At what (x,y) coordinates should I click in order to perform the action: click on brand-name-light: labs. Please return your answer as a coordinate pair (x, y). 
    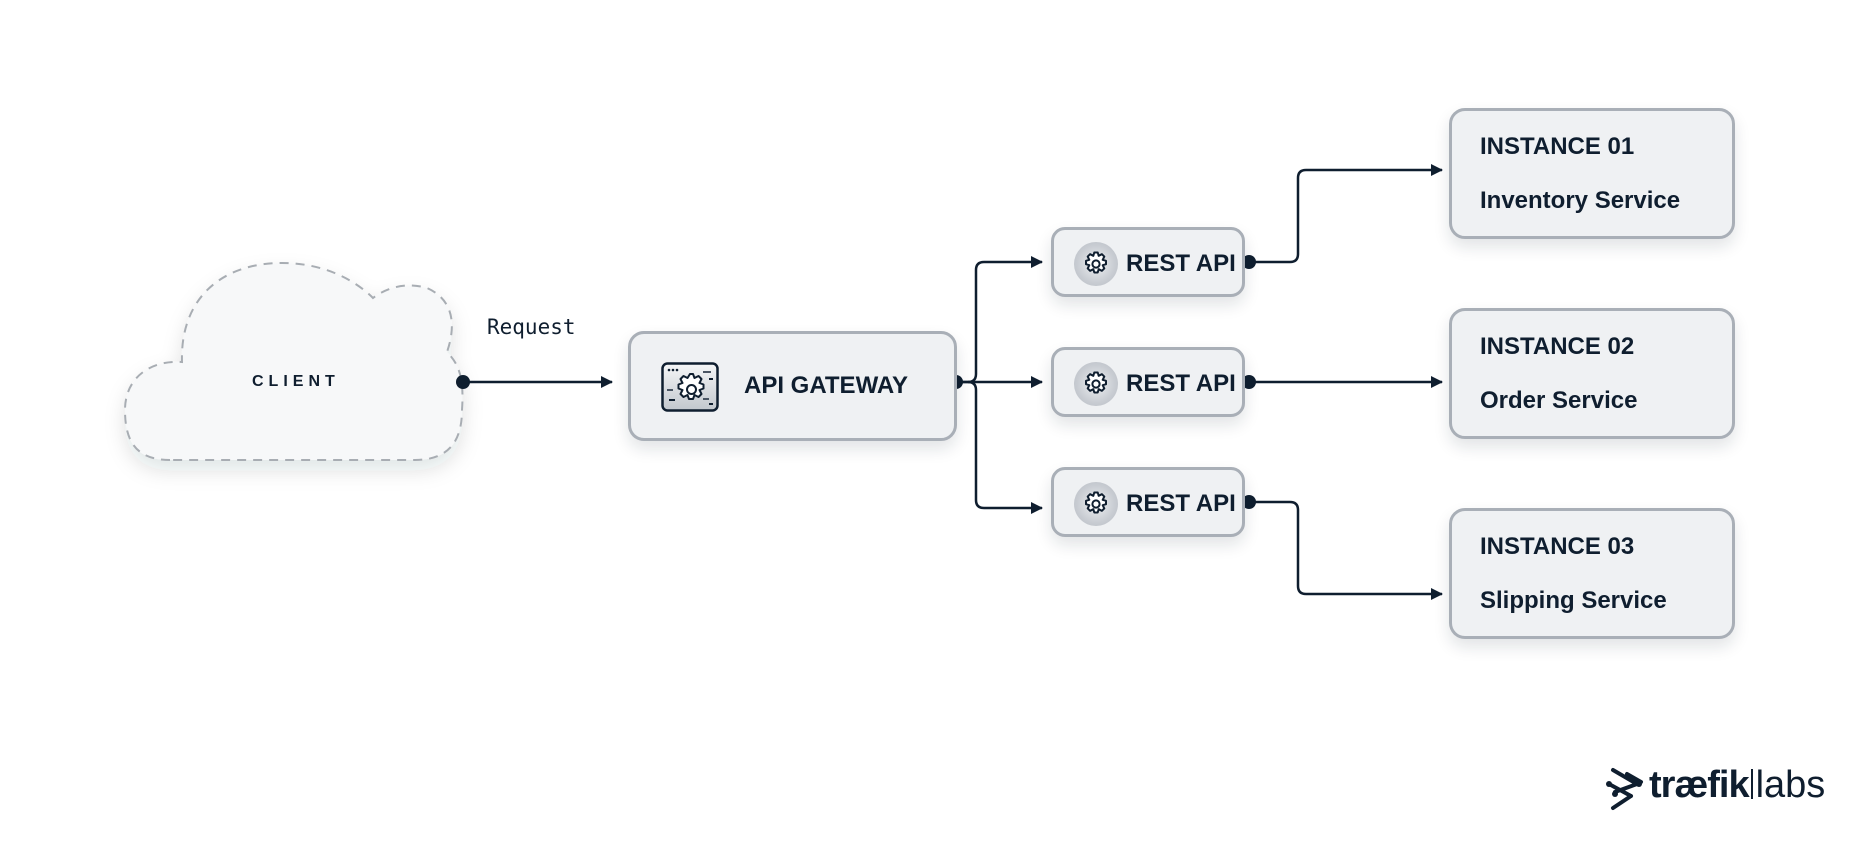
    Looking at the image, I should click on (1790, 785).